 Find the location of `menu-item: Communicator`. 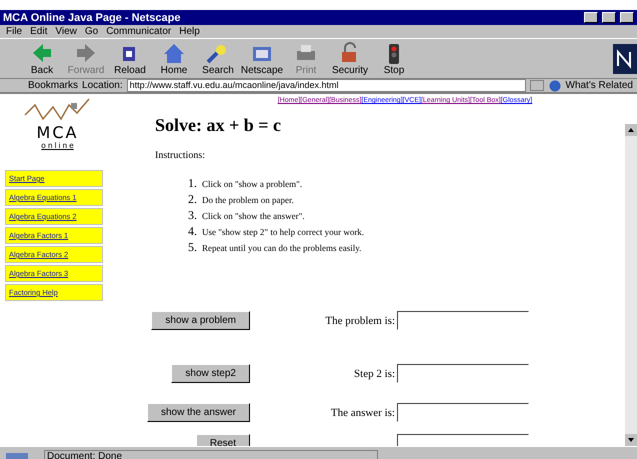

menu-item: Communicator is located at coordinates (139, 31).